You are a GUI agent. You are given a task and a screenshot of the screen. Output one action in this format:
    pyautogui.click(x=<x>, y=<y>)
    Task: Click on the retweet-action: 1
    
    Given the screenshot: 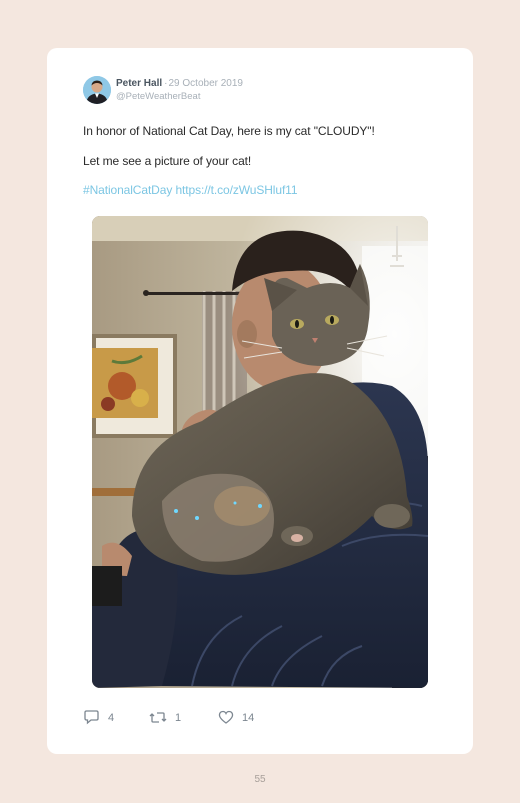 What is the action you would take?
    pyautogui.click(x=165, y=717)
    